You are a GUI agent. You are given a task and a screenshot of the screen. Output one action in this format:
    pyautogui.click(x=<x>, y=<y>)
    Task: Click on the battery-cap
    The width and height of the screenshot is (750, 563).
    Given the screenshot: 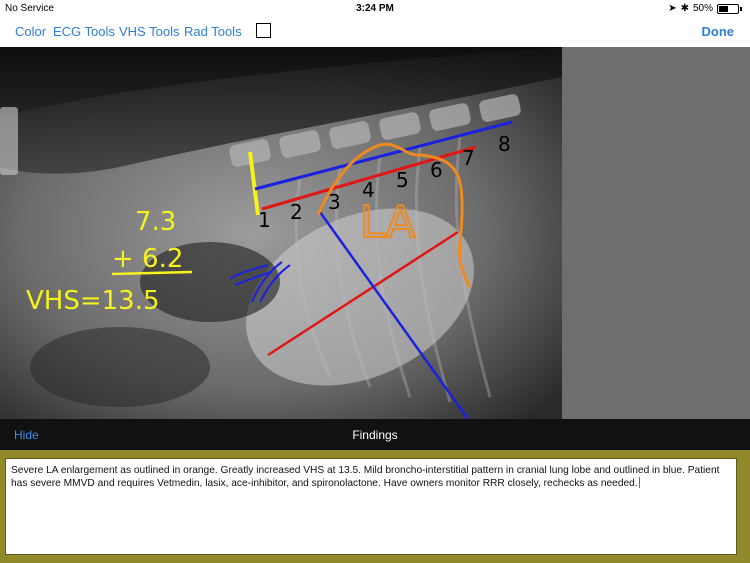 What is the action you would take?
    pyautogui.click(x=741, y=8)
    